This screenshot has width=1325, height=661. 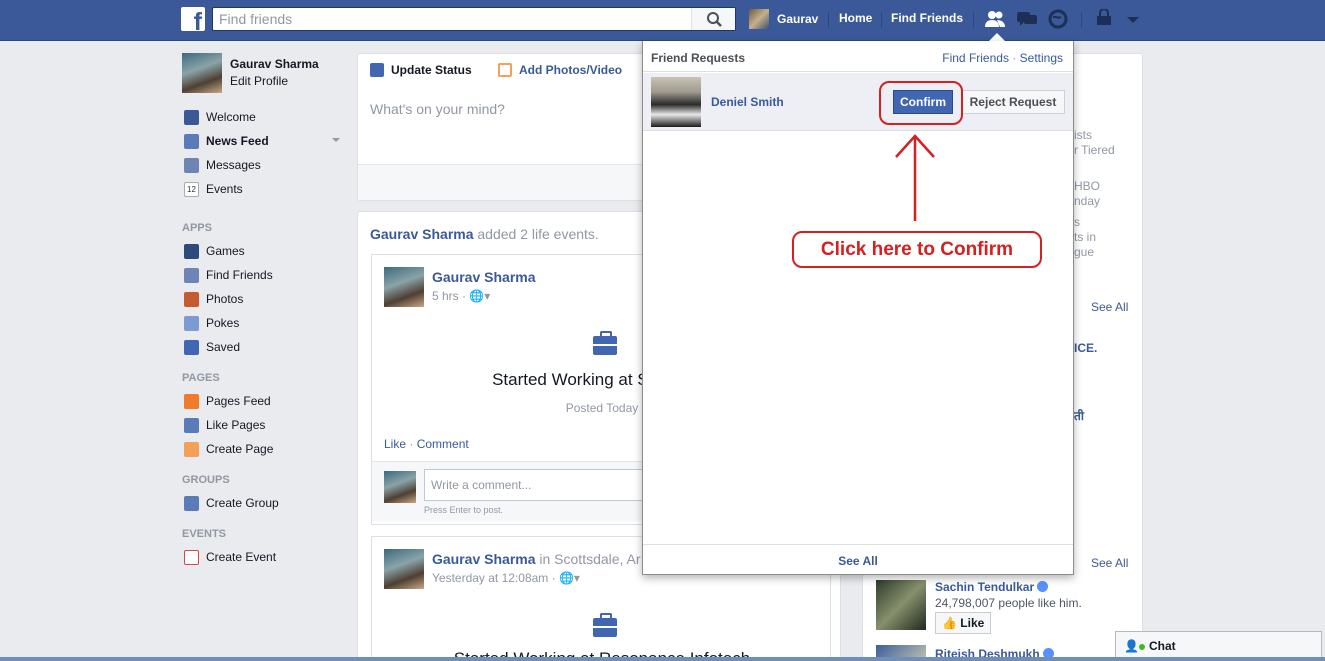 I want to click on profile-picture, so click(x=202, y=73).